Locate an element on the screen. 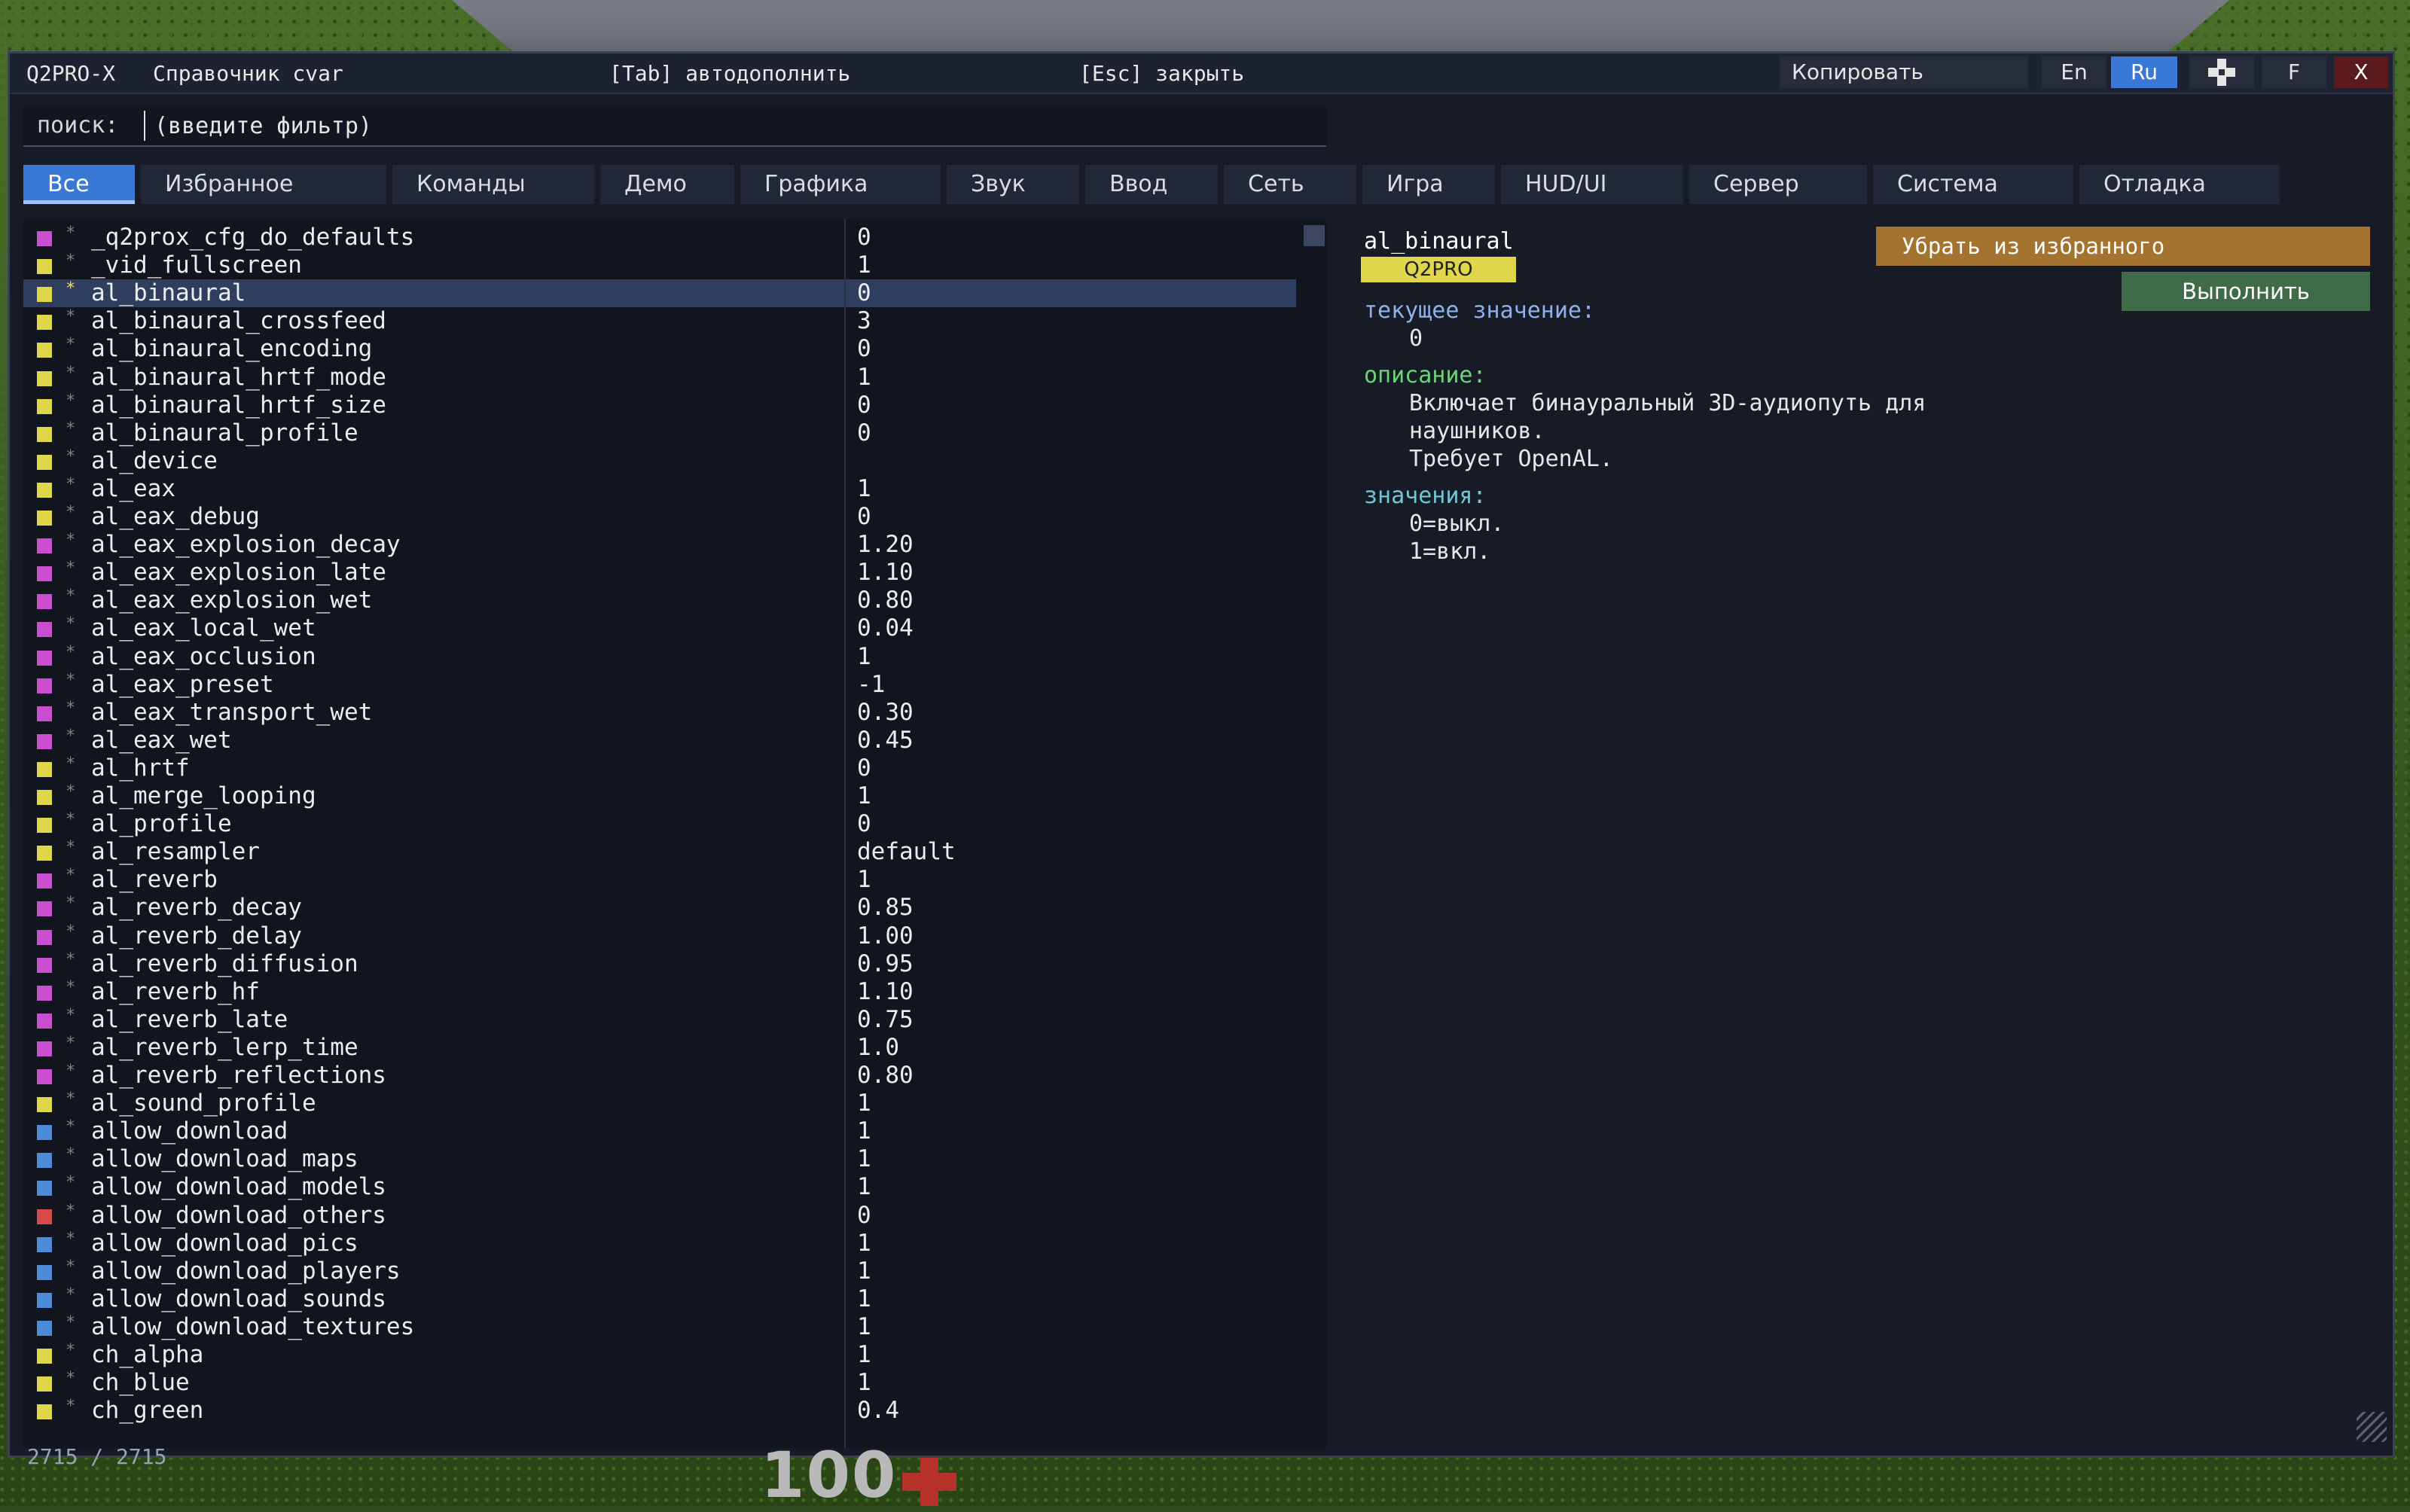 The image size is (2410, 1512). tab-10: Сервер is located at coordinates (1778, 185).